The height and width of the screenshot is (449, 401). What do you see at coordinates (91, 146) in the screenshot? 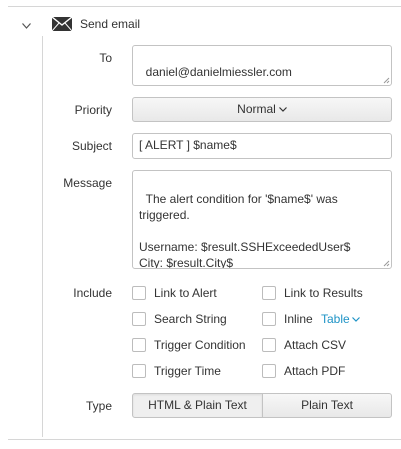
I see `subject-label: Subject` at bounding box center [91, 146].